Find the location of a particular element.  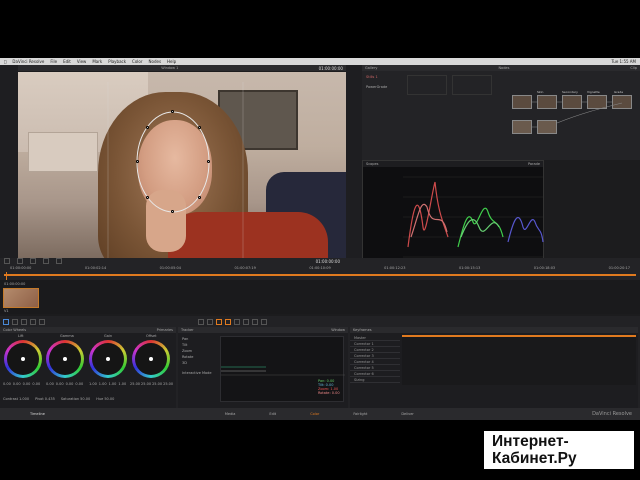

scopes-mode: Parade is located at coordinates (534, 164).